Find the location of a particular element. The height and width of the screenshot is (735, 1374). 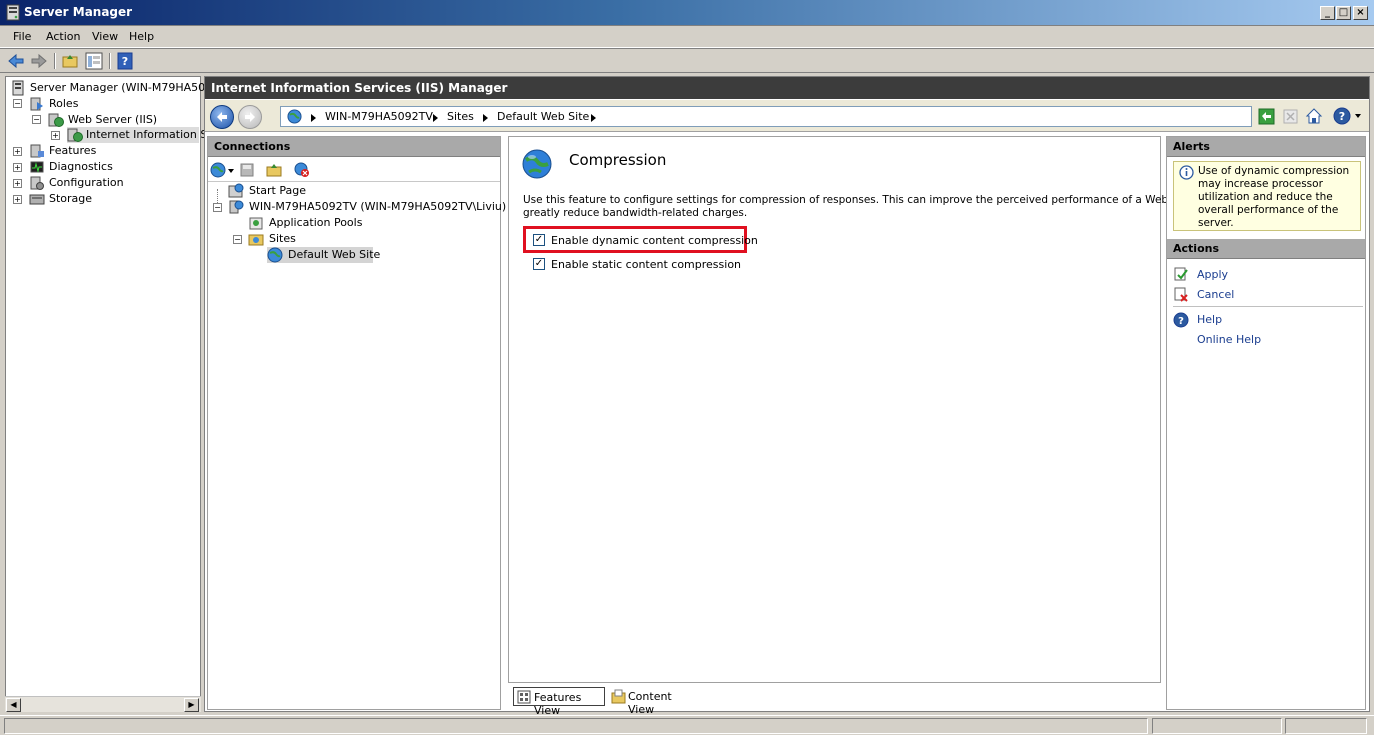

save-icon is located at coordinates (247, 170).